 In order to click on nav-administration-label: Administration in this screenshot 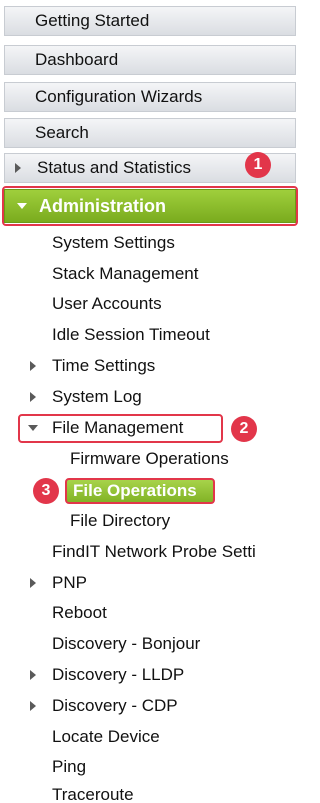, I will do `click(103, 206)`.